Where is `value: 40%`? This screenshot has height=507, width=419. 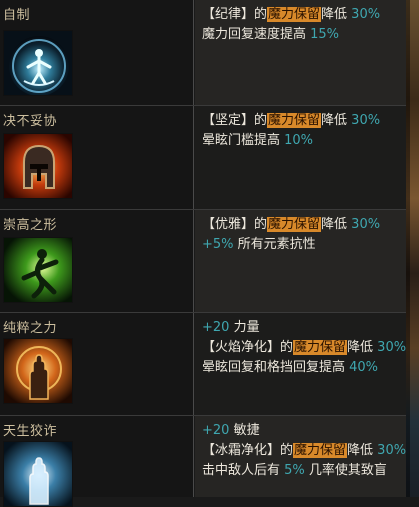
value: 40% is located at coordinates (364, 367).